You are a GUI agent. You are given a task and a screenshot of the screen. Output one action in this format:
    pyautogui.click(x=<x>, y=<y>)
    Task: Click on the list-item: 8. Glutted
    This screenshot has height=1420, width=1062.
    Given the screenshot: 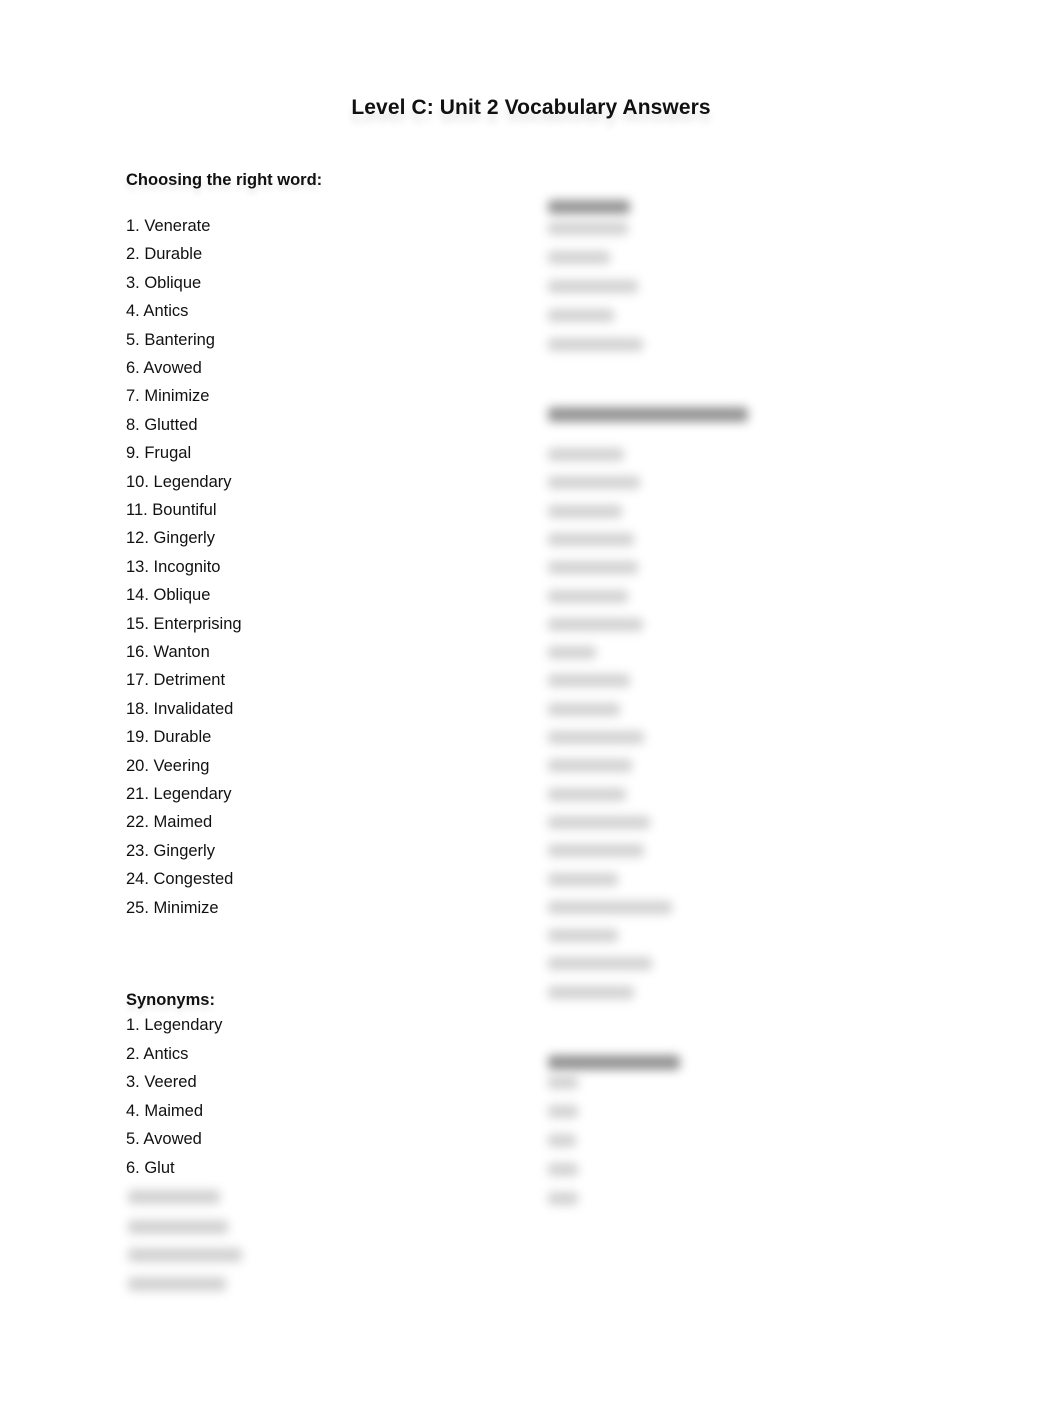 What is the action you would take?
    pyautogui.click(x=162, y=424)
    